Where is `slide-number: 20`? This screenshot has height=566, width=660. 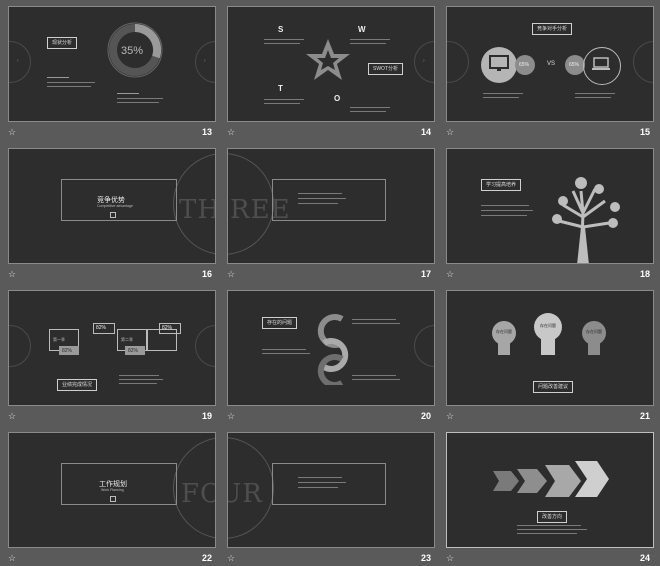
slide-number: 20 is located at coordinates (425, 416).